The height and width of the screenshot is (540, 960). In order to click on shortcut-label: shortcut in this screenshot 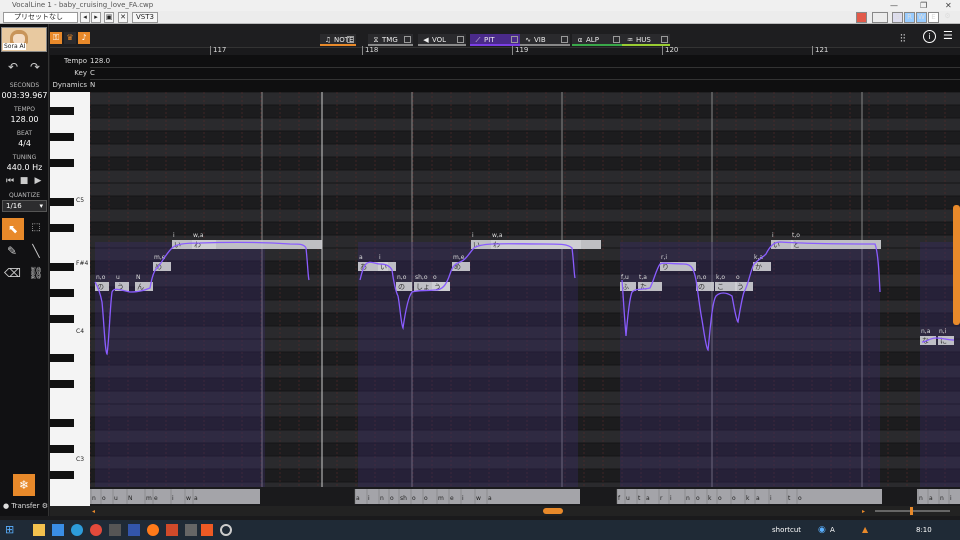, I will do `click(786, 530)`.